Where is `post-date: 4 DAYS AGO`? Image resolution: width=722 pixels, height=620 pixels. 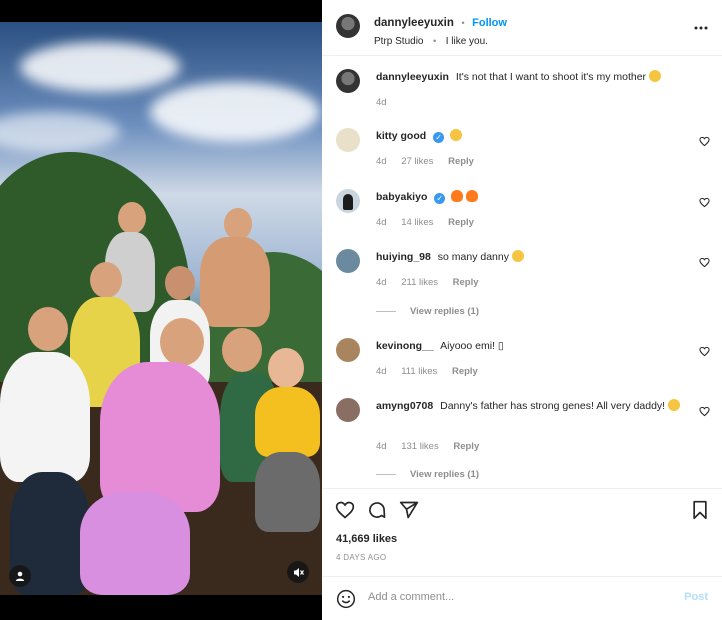
post-date: 4 DAYS AGO is located at coordinates (361, 557).